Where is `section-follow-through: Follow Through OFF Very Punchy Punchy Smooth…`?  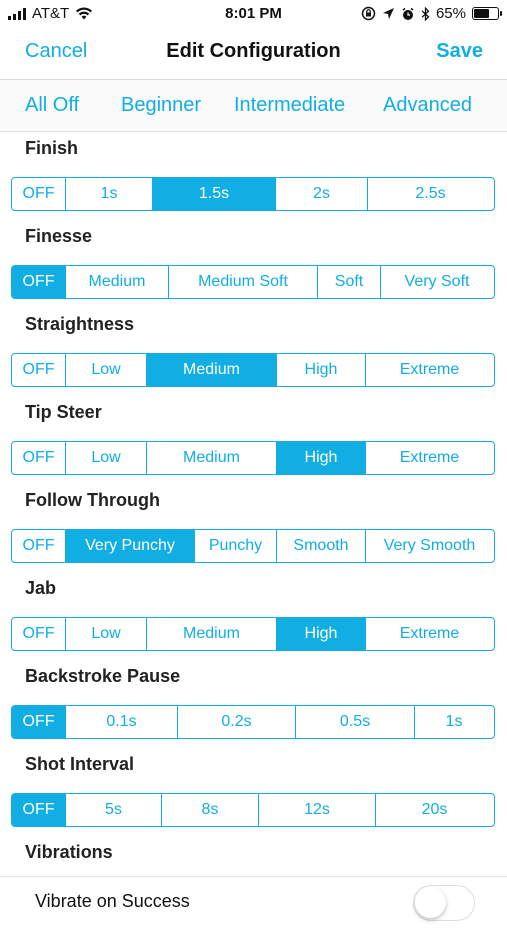
section-follow-through: Follow Through OFF Very Punchy Punchy Smooth… is located at coordinates (253, 528).